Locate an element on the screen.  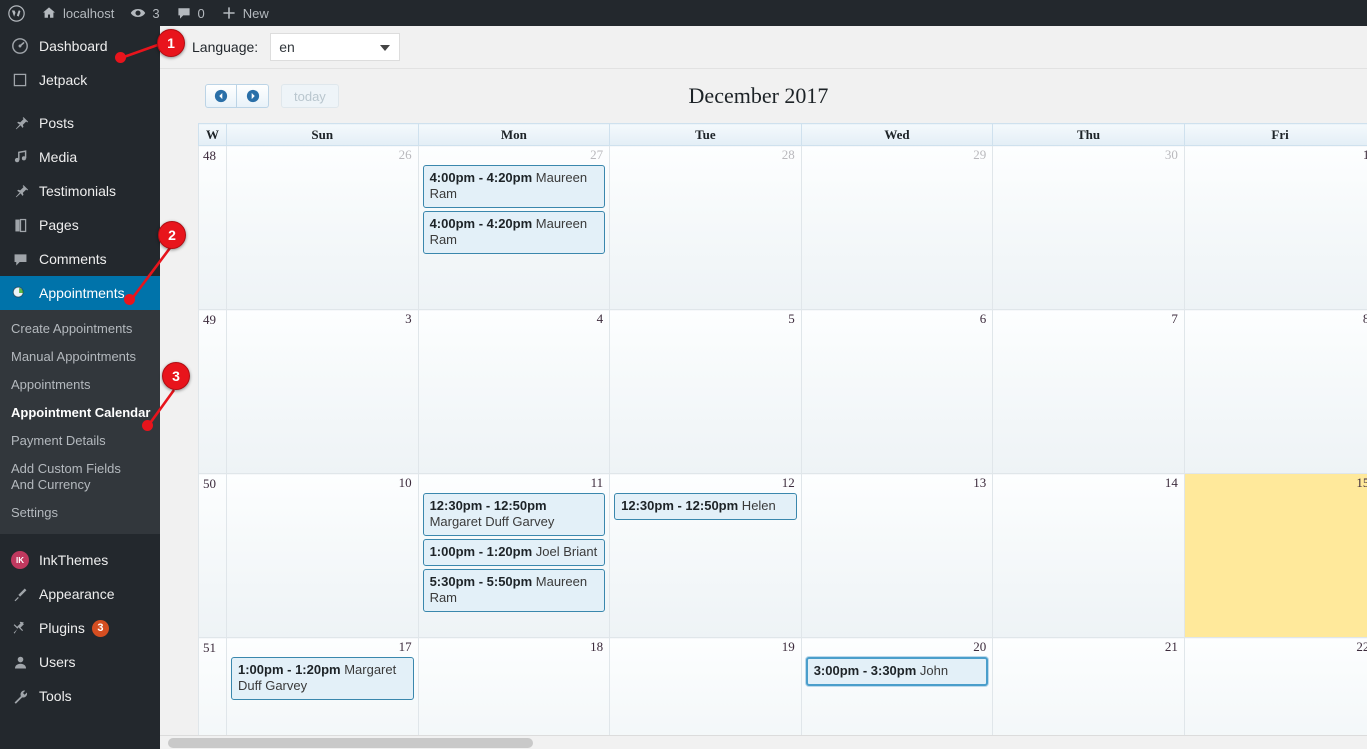
sidebar-item-users: Users is located at coordinates (80, 662).